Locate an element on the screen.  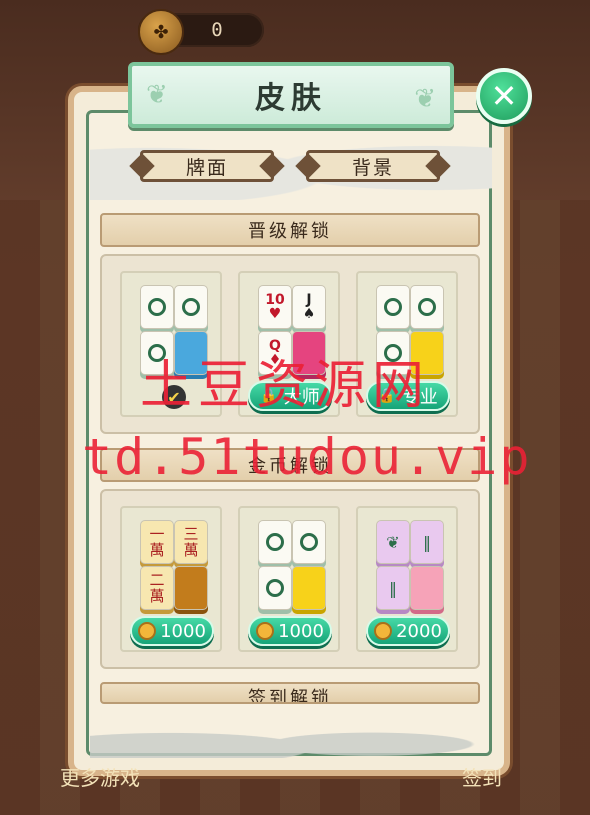
buy-bamboo-button: 2000 is located at coordinates (408, 631).